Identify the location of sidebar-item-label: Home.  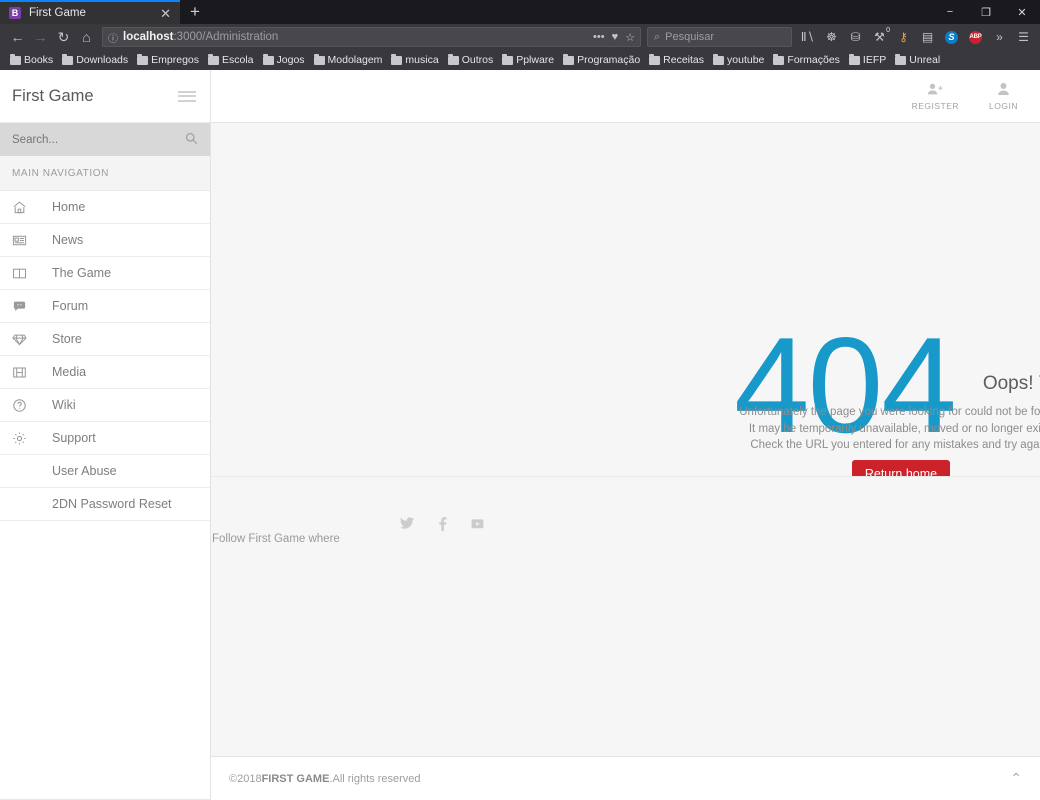
(69, 207).